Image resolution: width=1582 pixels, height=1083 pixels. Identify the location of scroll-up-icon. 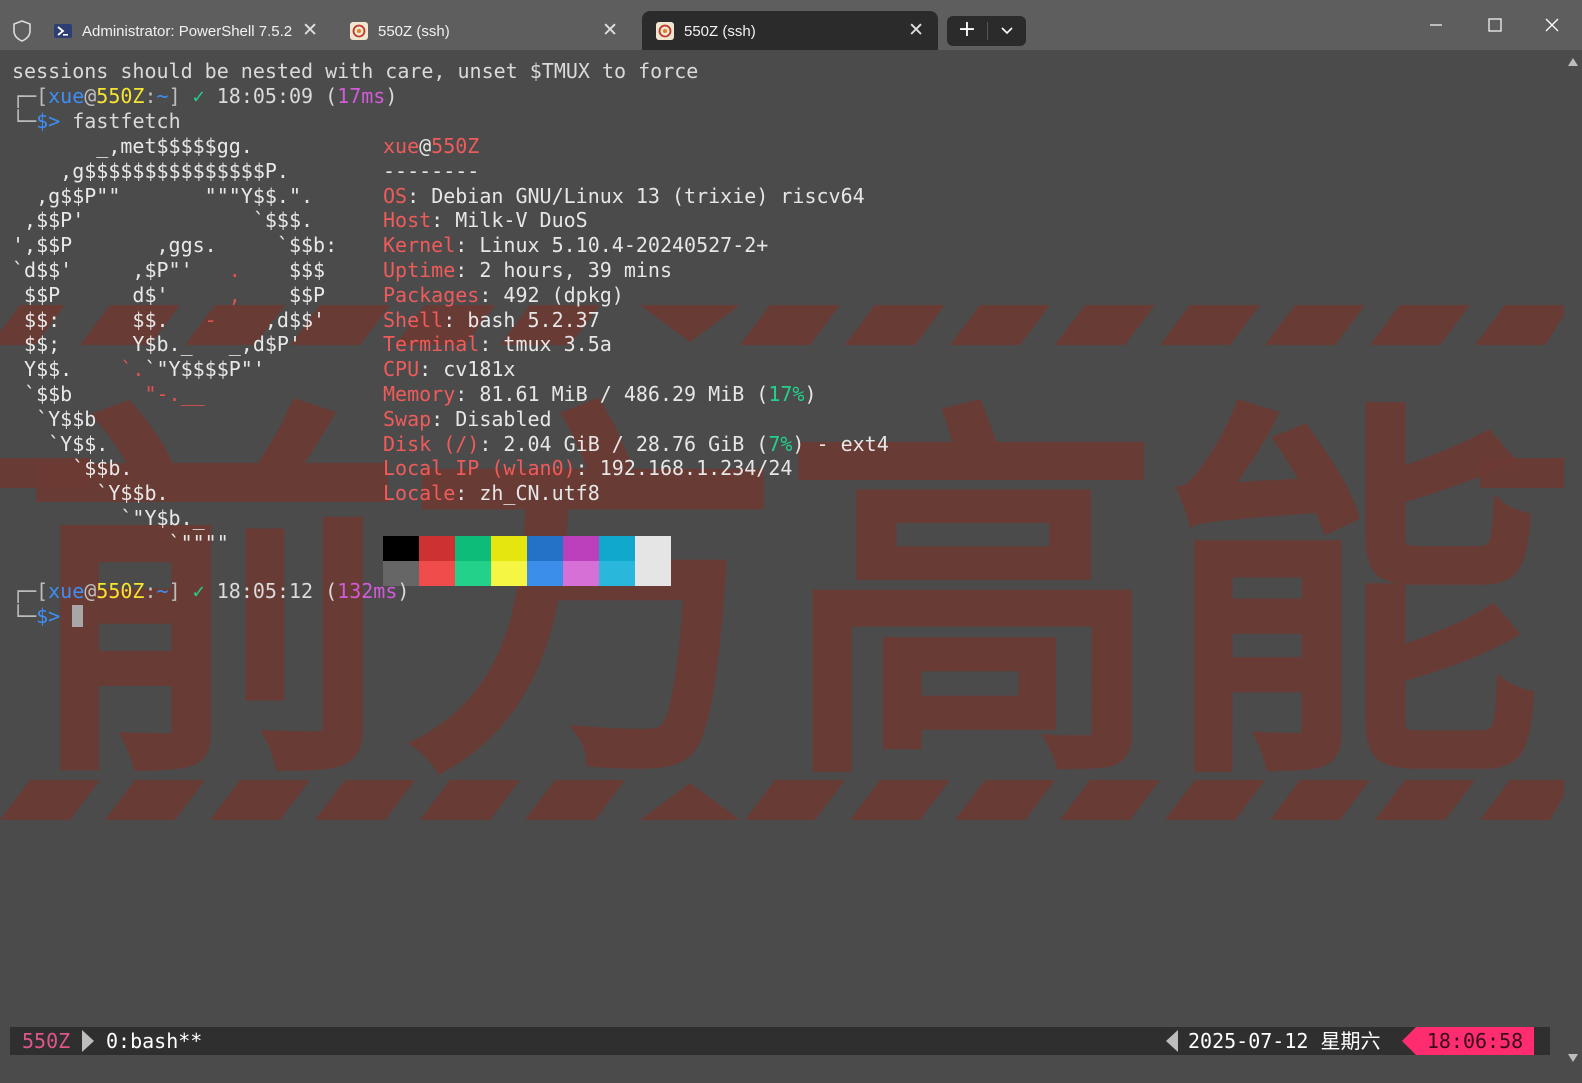
(1573, 62).